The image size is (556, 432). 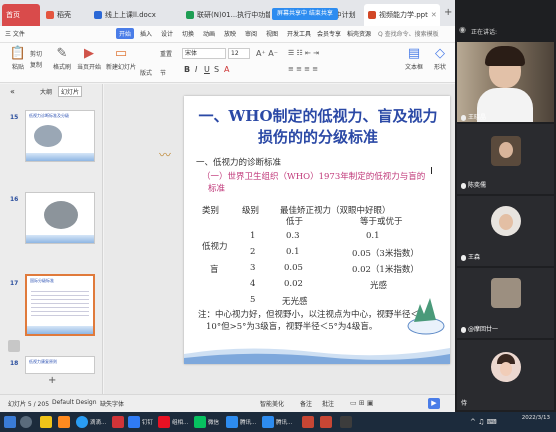 What do you see at coordinates (18, 58) in the screenshot?
I see `paste-button: 📋 粘贴` at bounding box center [18, 58].